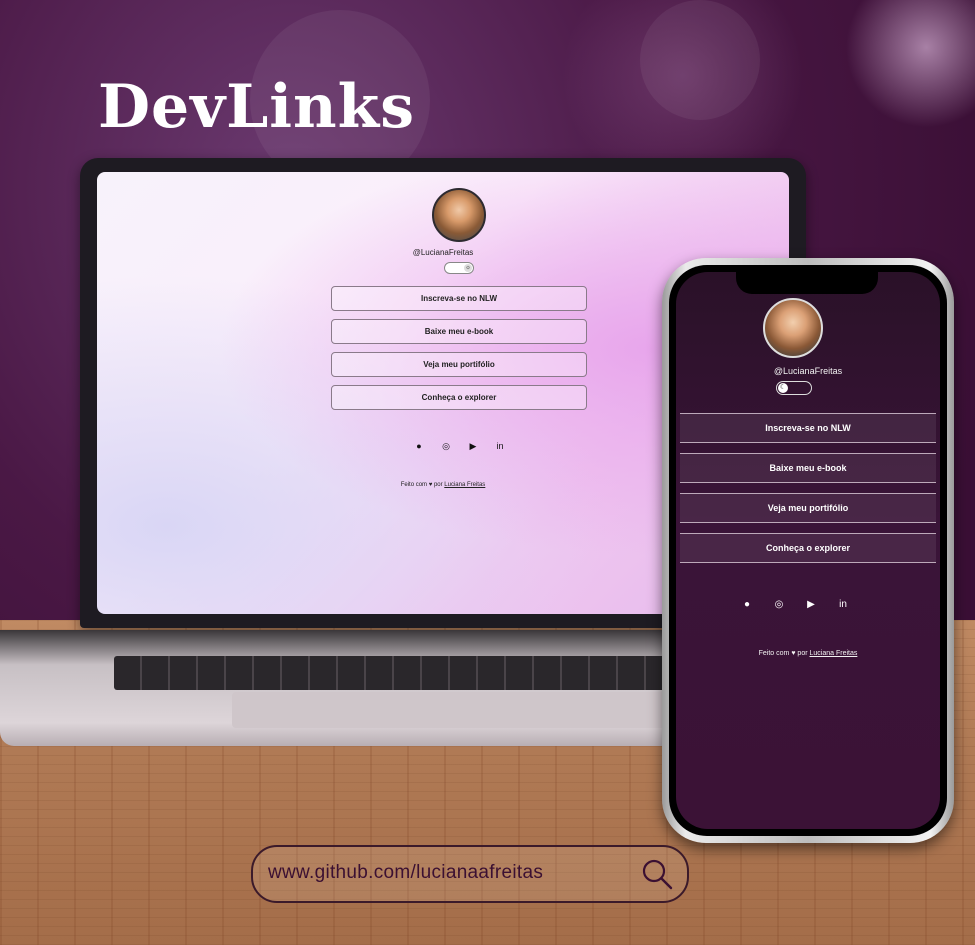 The height and width of the screenshot is (945, 975). What do you see at coordinates (468, 268) in the screenshot?
I see `sun-icon: ☼` at bounding box center [468, 268].